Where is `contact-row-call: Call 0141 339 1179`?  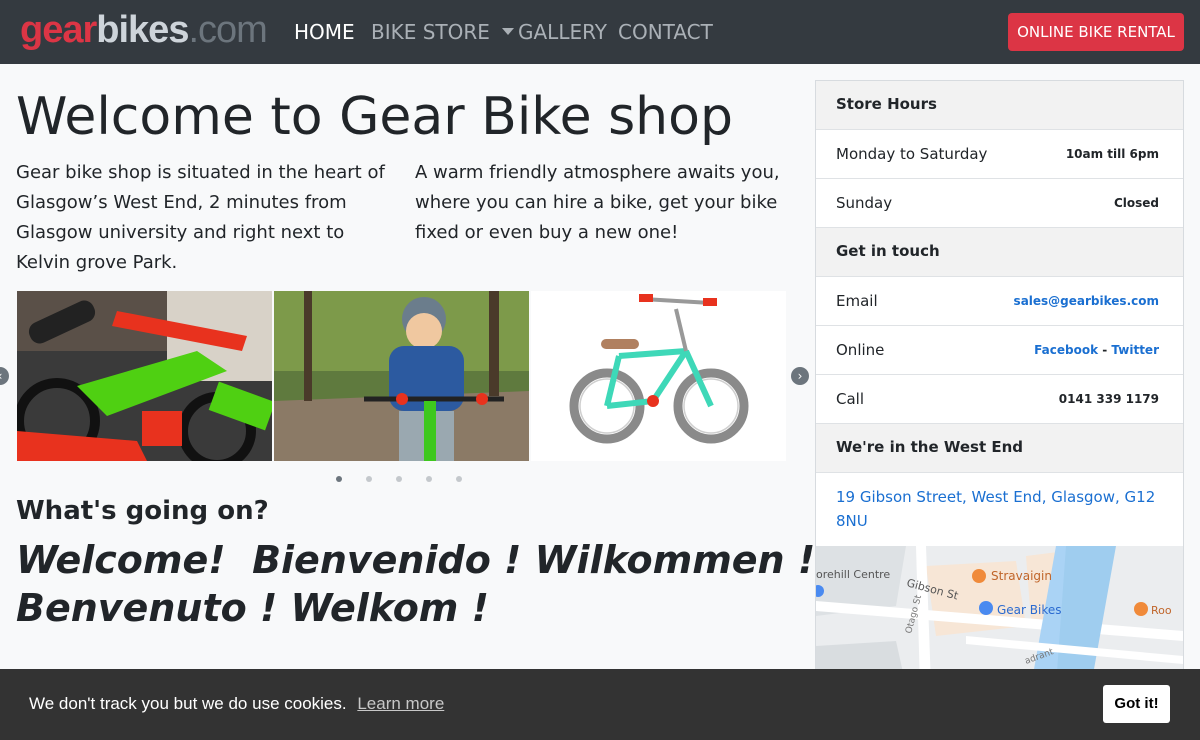
contact-row-call: Call 0141 339 1179 is located at coordinates (999, 399).